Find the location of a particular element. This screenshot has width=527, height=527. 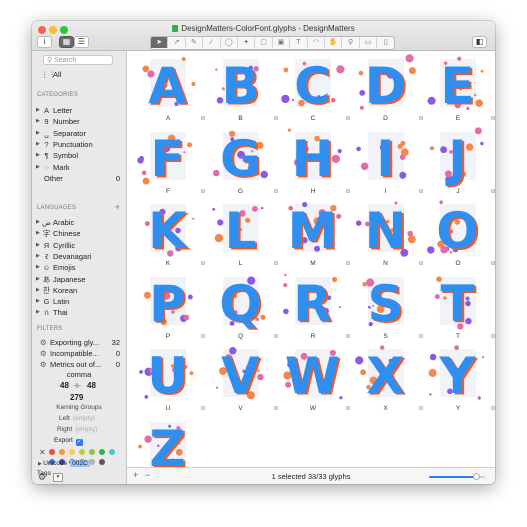

glyph-cell: PPP is located at coordinates (168, 307).